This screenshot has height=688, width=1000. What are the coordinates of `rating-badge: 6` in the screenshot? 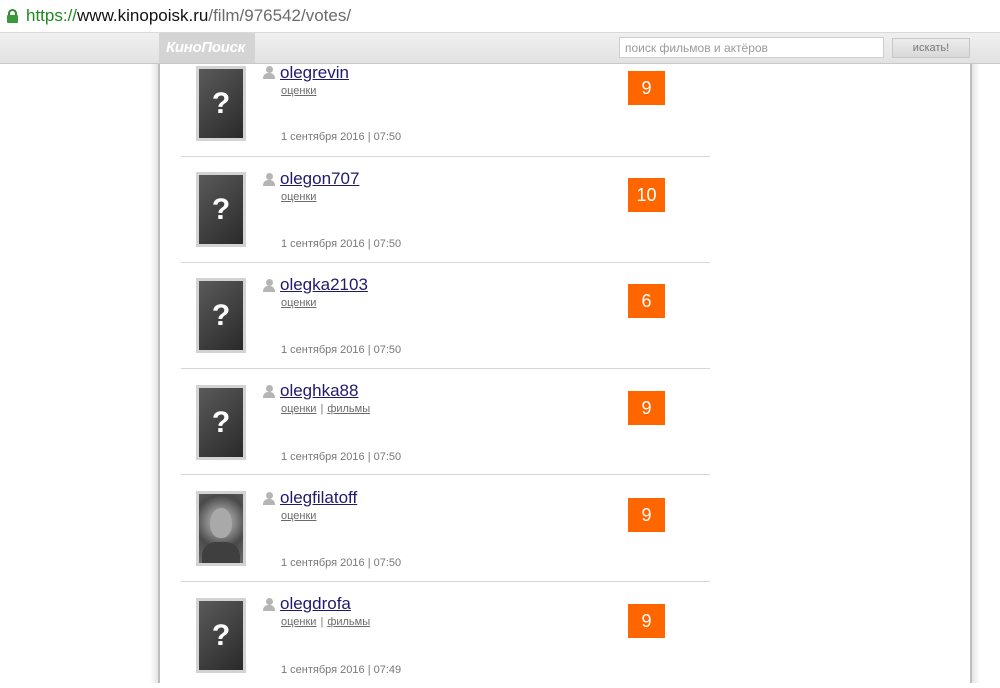 It's located at (646, 301).